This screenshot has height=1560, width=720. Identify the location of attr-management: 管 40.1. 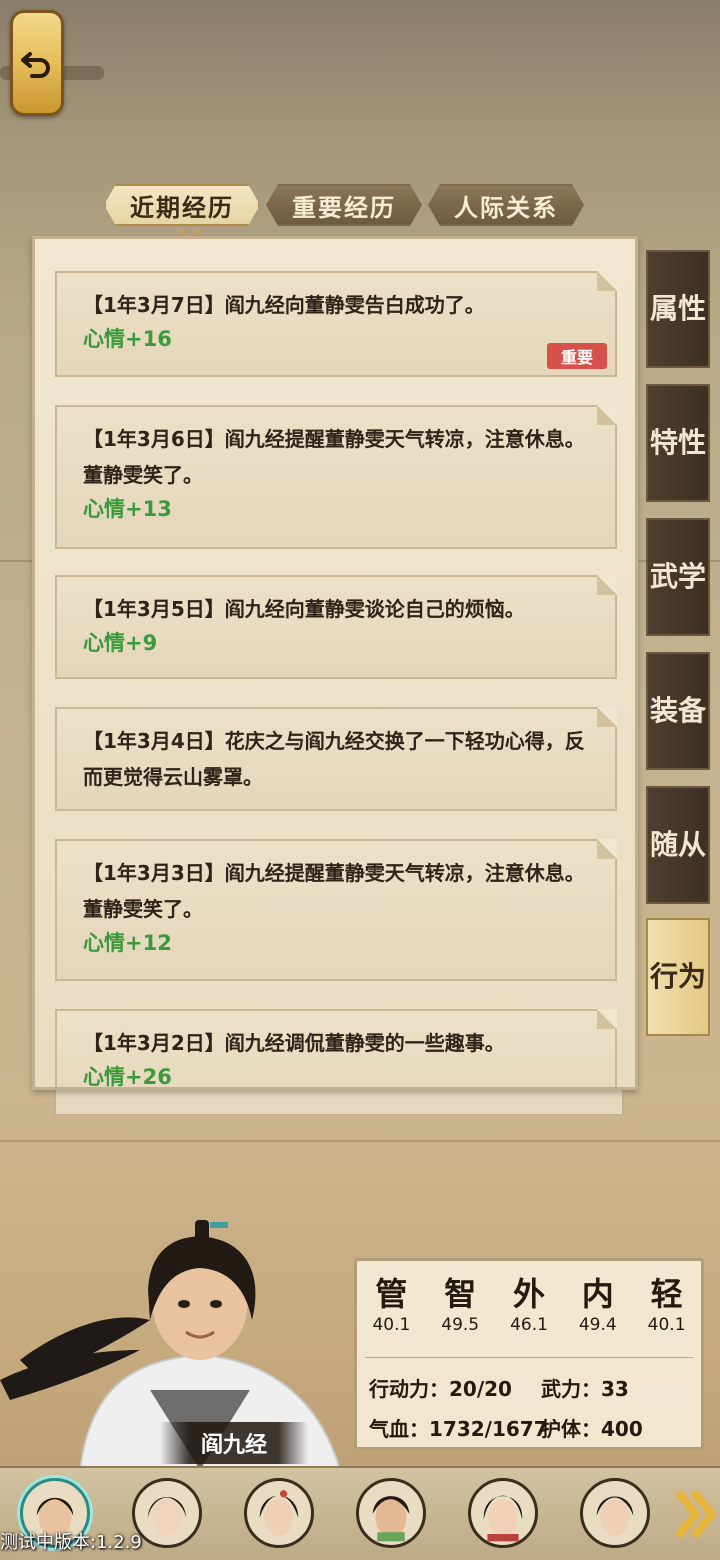
(391, 1302).